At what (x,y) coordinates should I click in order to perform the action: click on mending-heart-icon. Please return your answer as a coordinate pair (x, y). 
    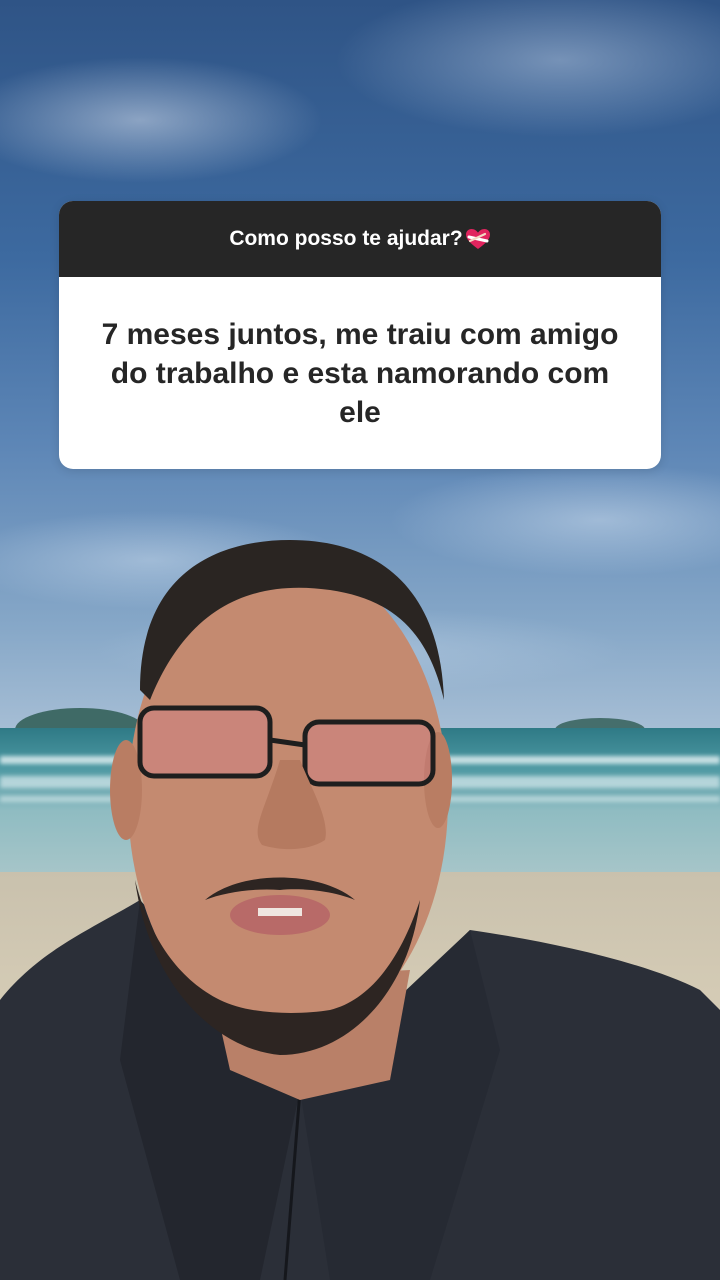
    Looking at the image, I should click on (477, 239).